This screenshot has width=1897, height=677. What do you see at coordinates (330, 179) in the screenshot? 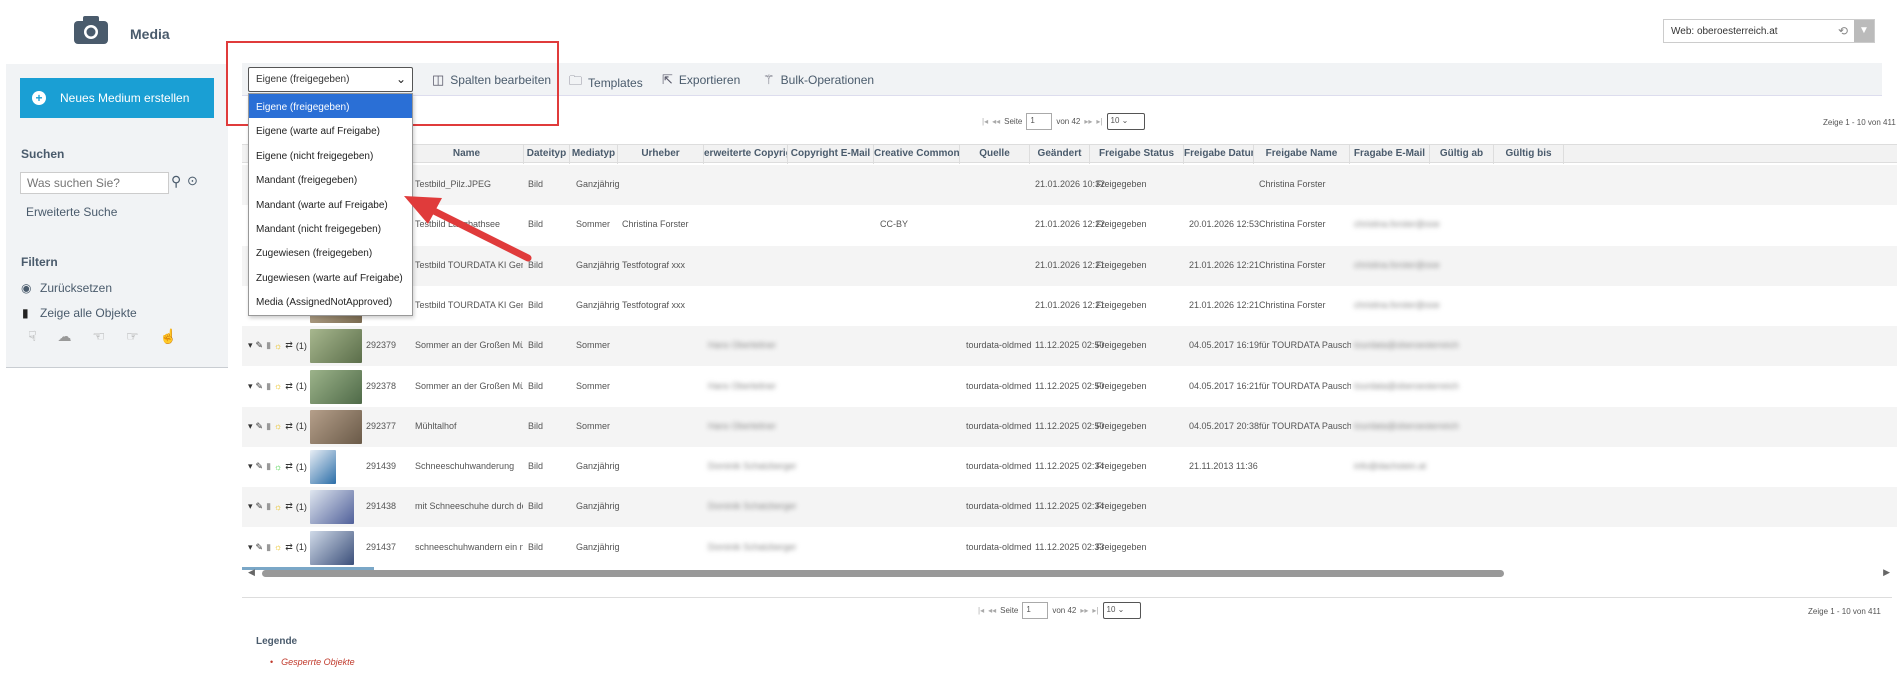
I see `dropdown-option: Mandant (freigegeben)` at bounding box center [330, 179].